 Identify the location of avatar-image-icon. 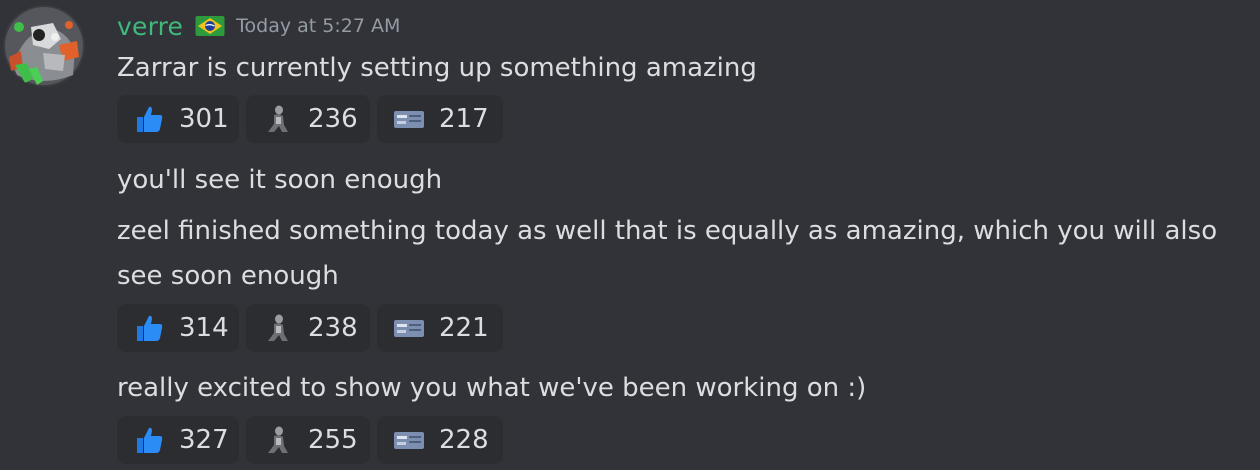
(44, 46).